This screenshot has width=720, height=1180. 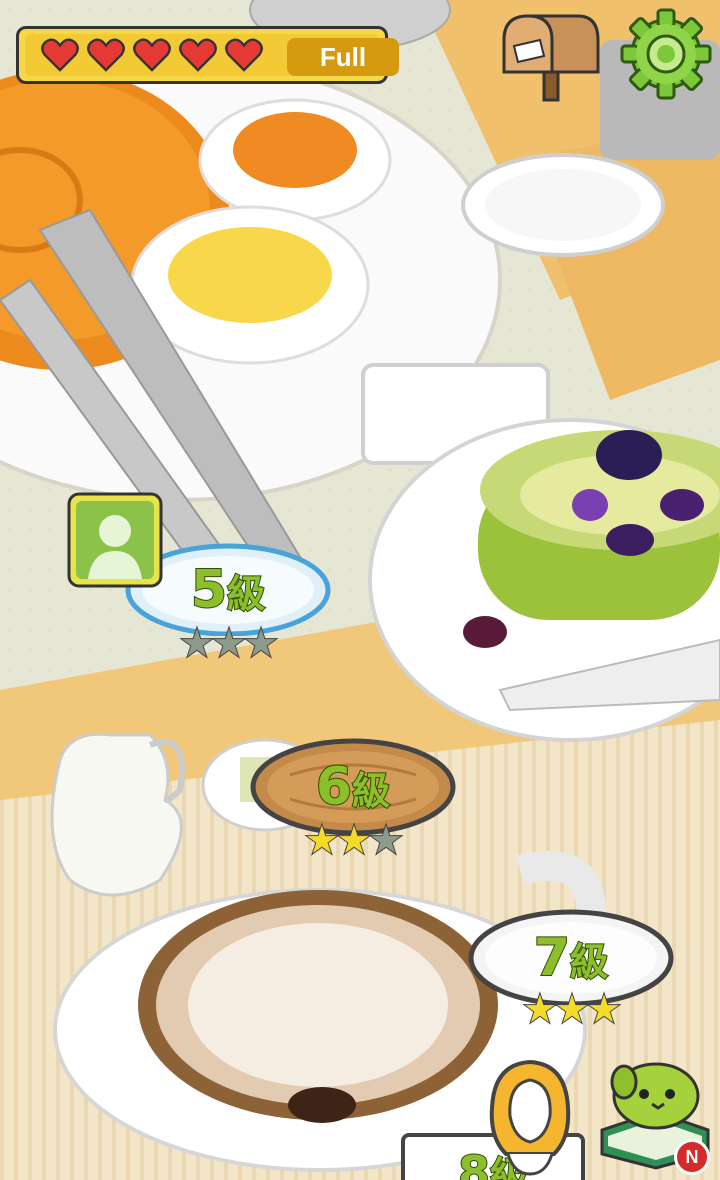 I want to click on stamina-status-label: Full, so click(x=343, y=57).